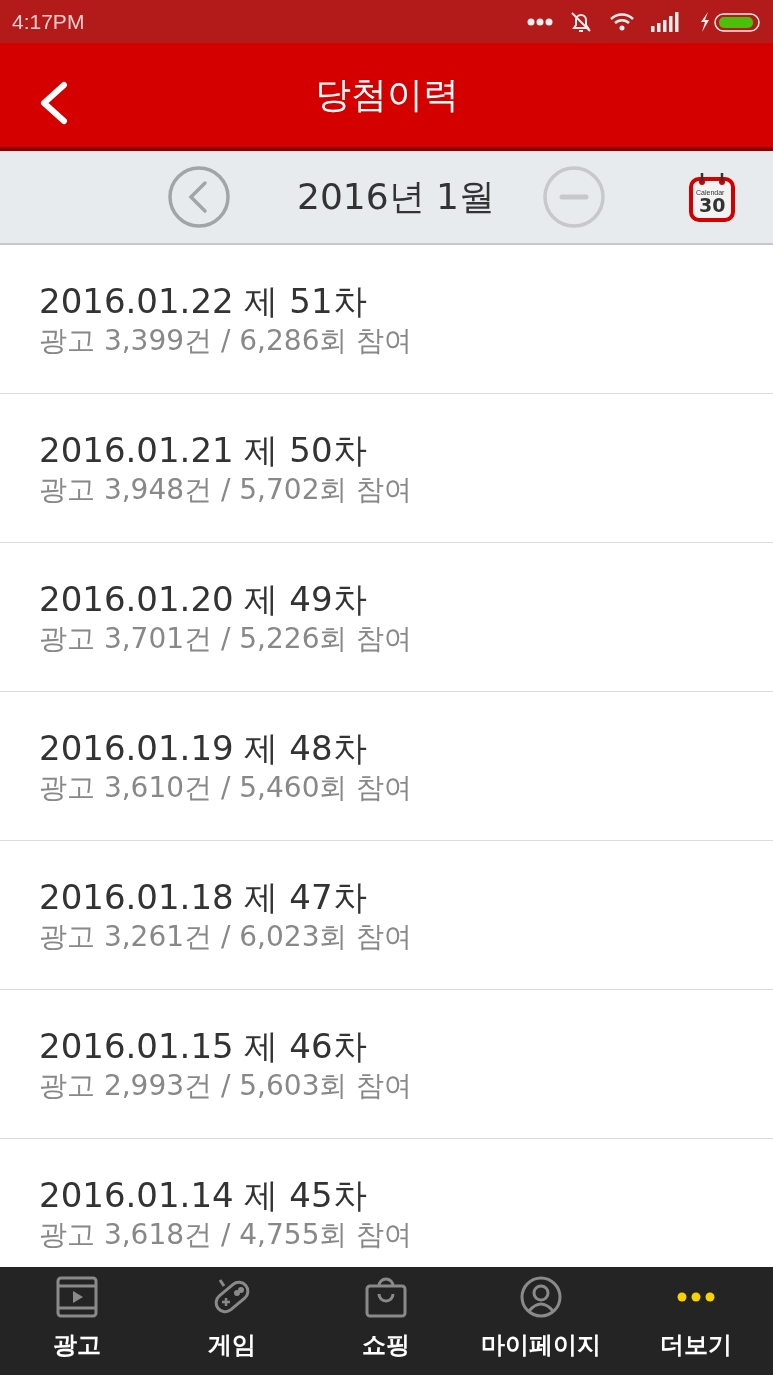  What do you see at coordinates (199, 197) in the screenshot?
I see `previous-month-button` at bounding box center [199, 197].